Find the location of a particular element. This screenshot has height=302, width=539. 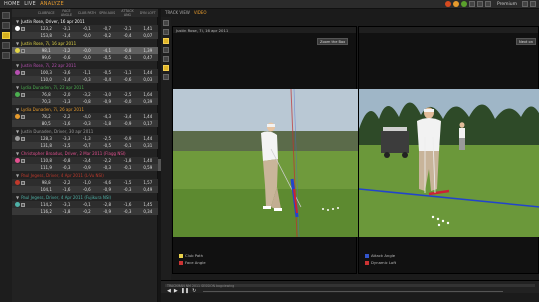

view-tabs: TRACK VIEW VIDEO is located at coordinates (350, 12).